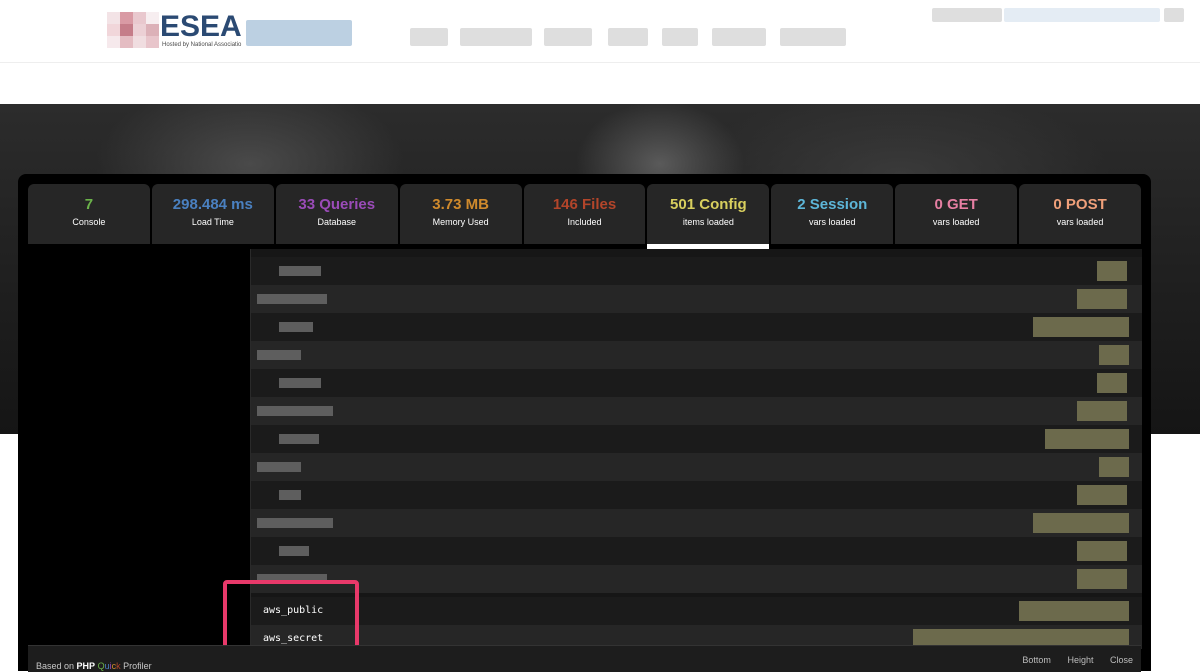 The height and width of the screenshot is (672, 1200). Describe the element at coordinates (89, 214) in the screenshot. I see `tab-console: 7 Console` at that location.